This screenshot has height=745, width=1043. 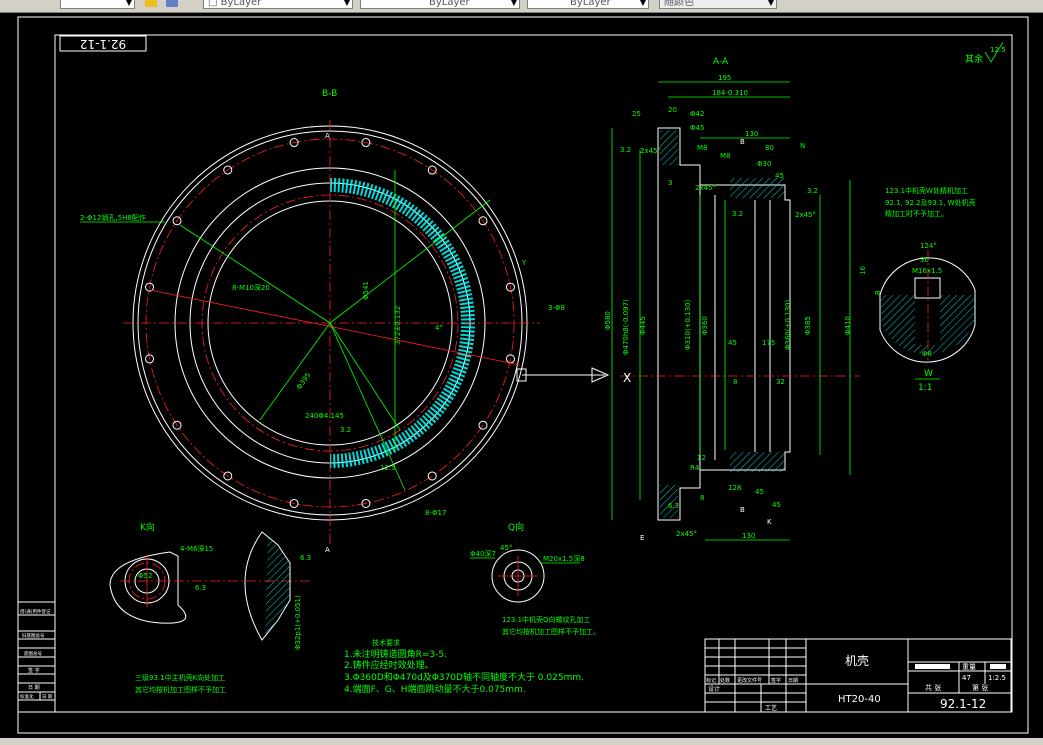 What do you see at coordinates (588, 4) in the screenshot?
I see `lineweight-dropdown: ByLayer ▼` at bounding box center [588, 4].